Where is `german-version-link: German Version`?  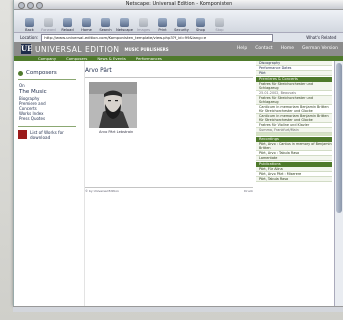 german-version-link: German Version is located at coordinates (320, 49).